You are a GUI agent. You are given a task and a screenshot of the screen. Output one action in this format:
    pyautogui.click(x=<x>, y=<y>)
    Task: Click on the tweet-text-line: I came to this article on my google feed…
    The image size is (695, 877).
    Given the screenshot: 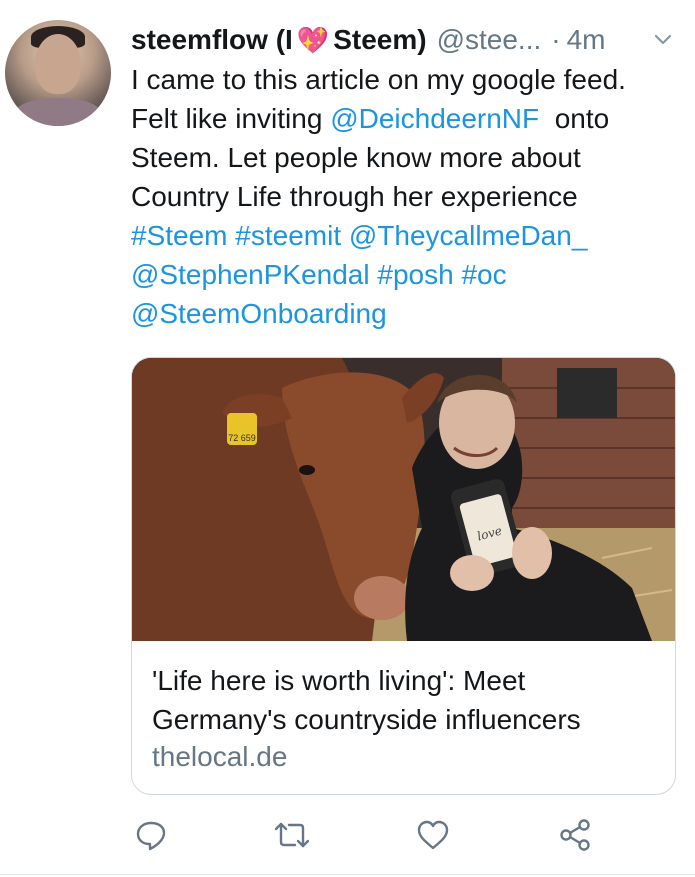 What is the action you would take?
    pyautogui.click(x=403, y=79)
    